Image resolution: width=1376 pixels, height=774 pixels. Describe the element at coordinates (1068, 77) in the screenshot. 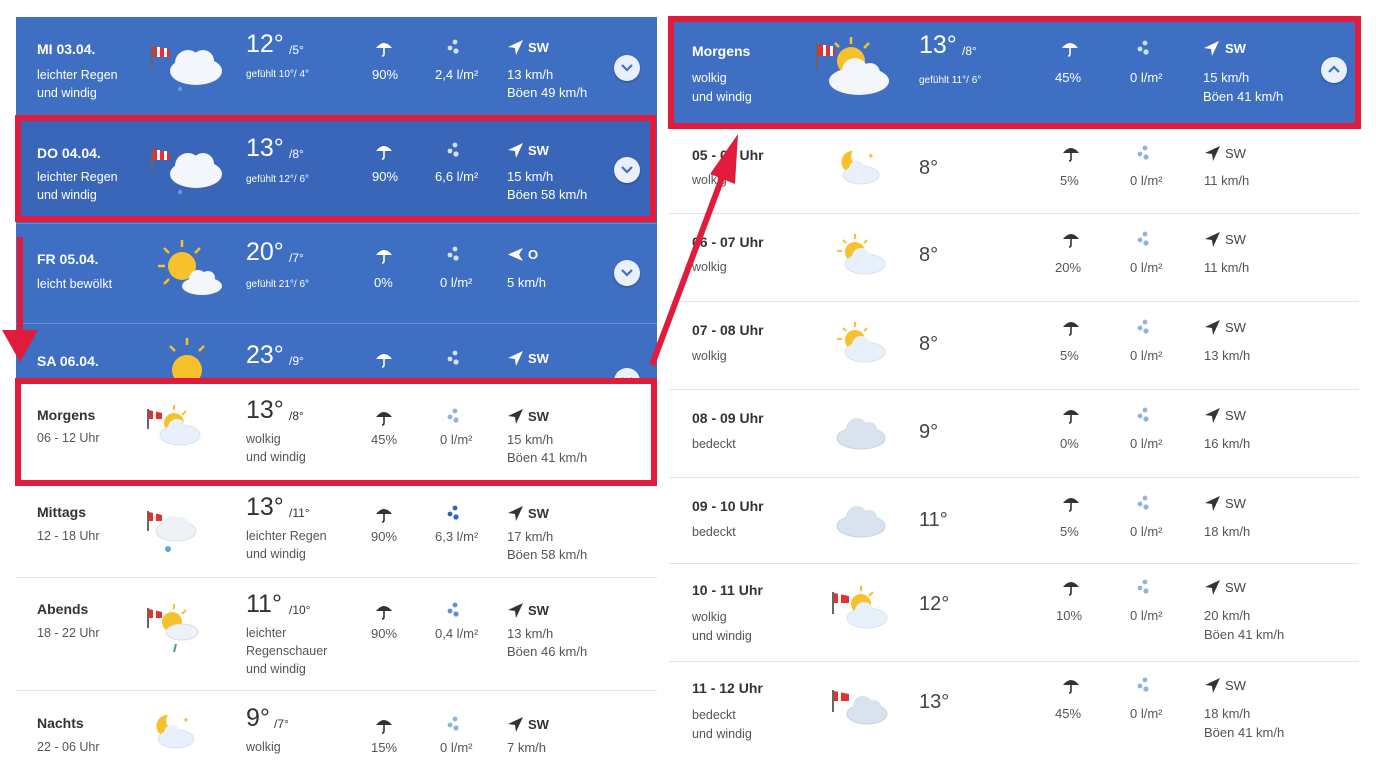

I see `rain-probability: 45%` at that location.